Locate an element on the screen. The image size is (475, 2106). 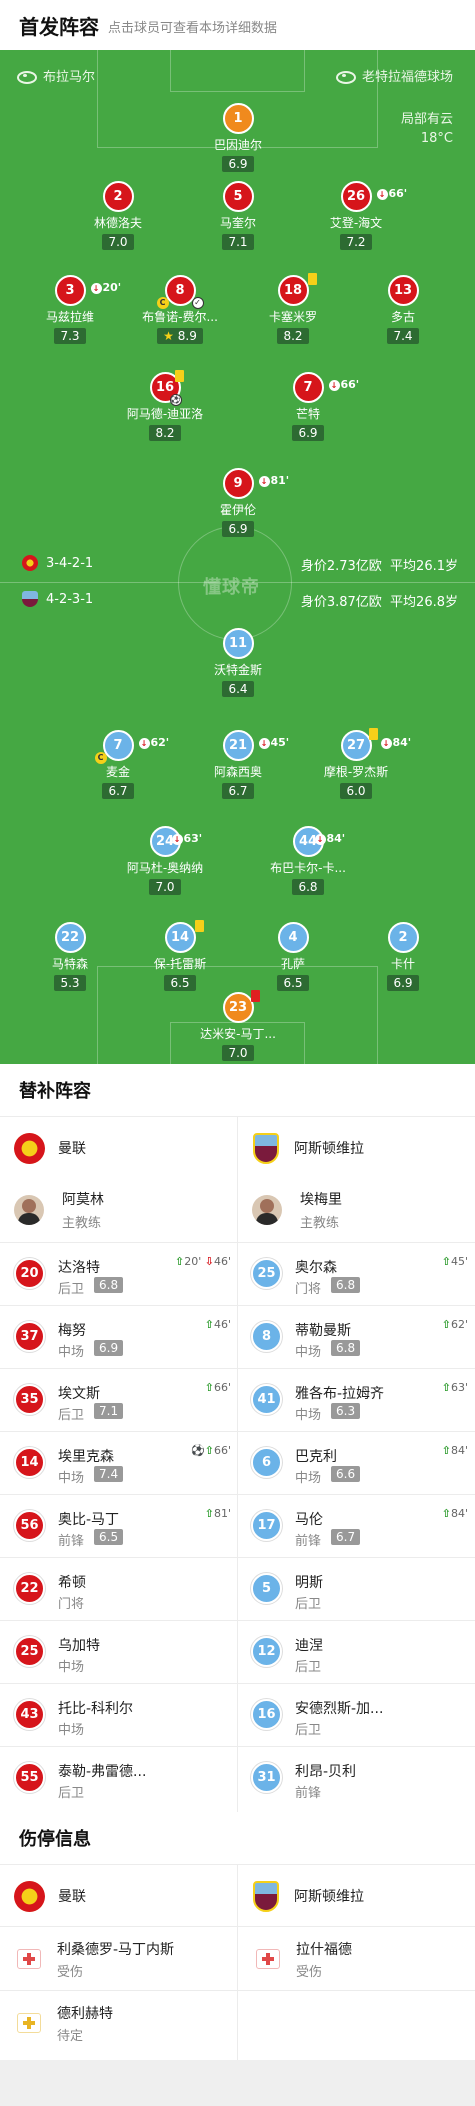
sub-away: 31 利昂-贝利 前锋 is located at coordinates (363, 1778).